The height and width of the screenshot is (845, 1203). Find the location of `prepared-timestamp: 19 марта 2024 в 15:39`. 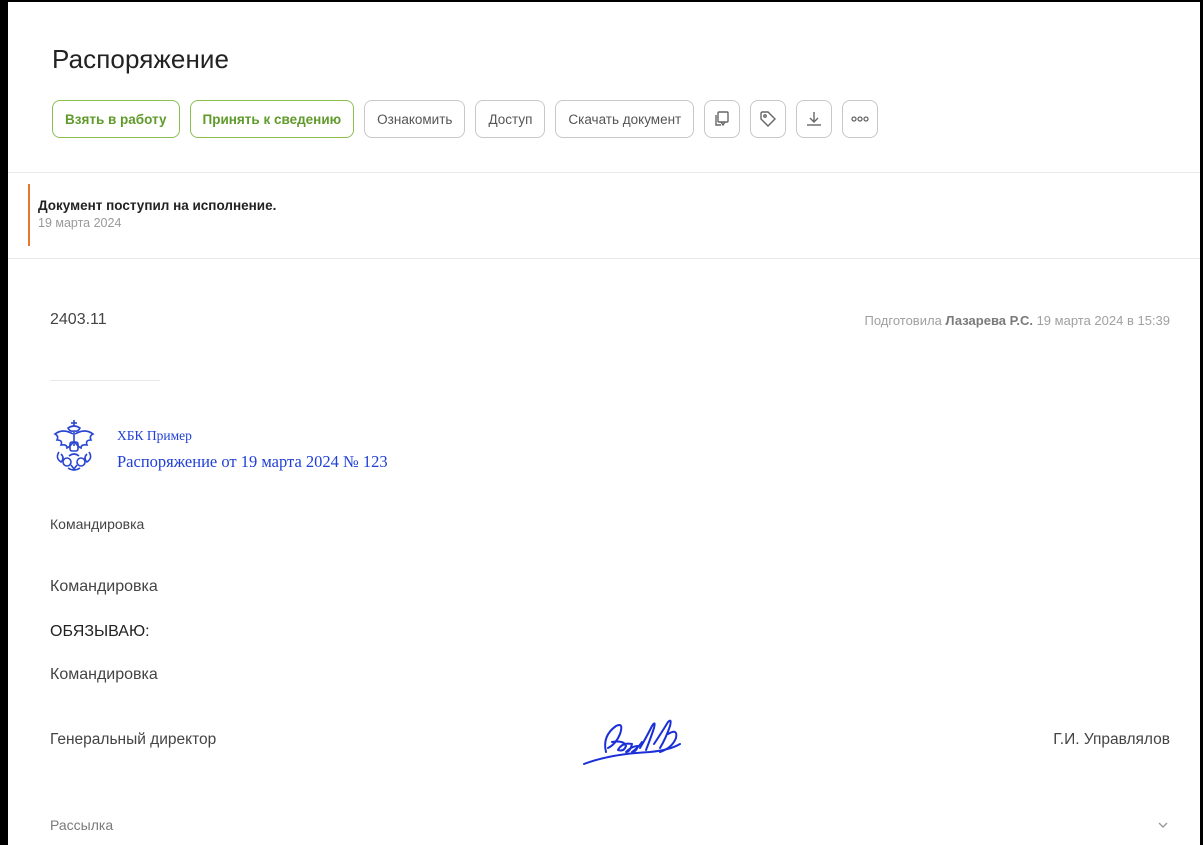

prepared-timestamp: 19 марта 2024 в 15:39 is located at coordinates (1103, 320).